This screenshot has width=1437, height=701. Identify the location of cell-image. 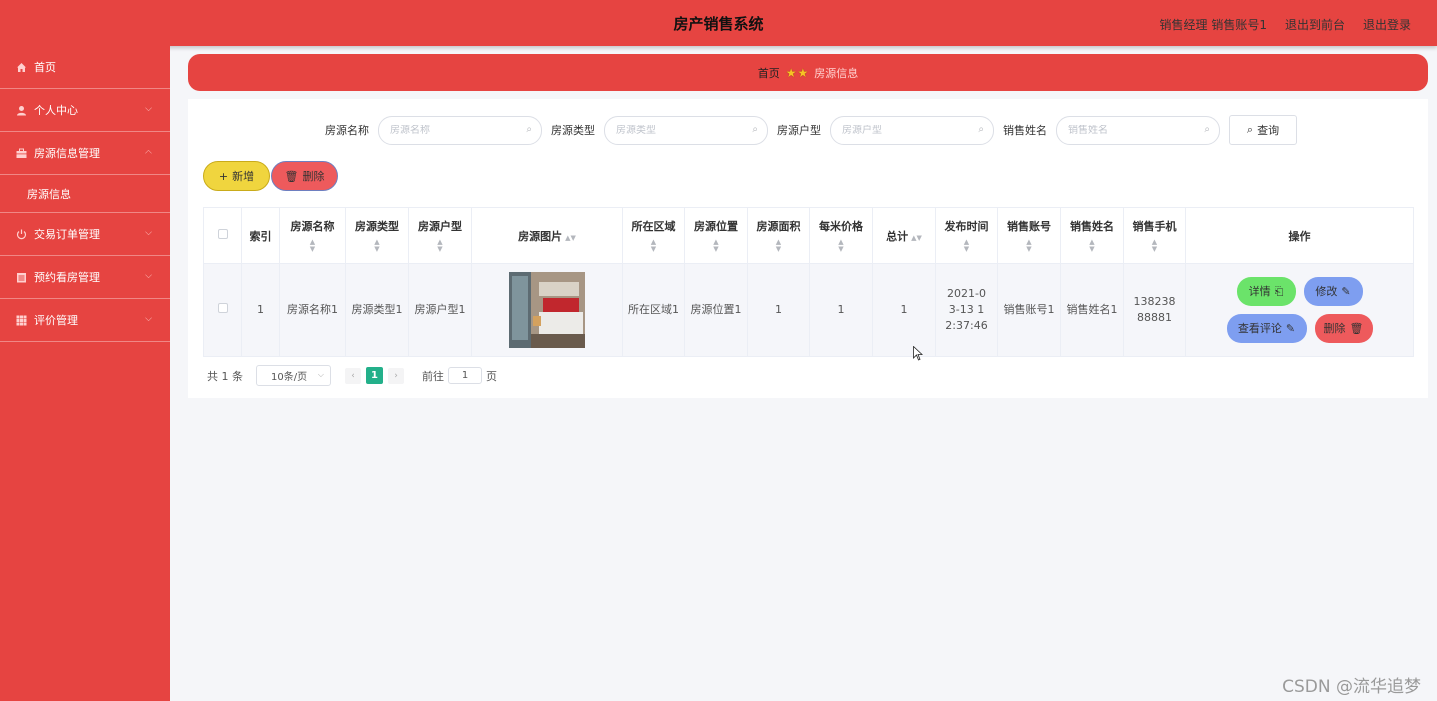
(547, 310).